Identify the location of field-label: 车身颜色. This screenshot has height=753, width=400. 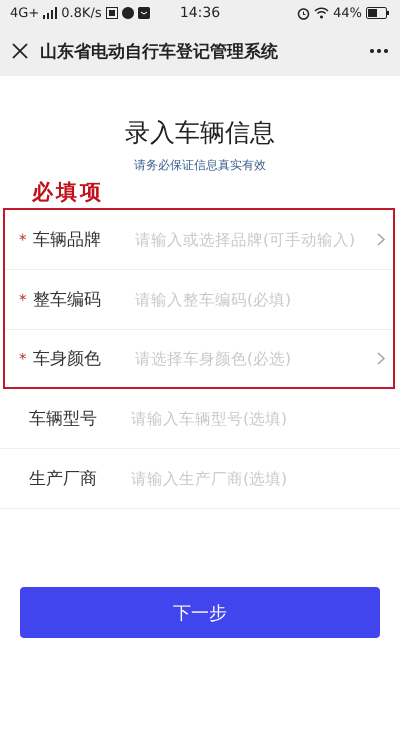
(67, 359).